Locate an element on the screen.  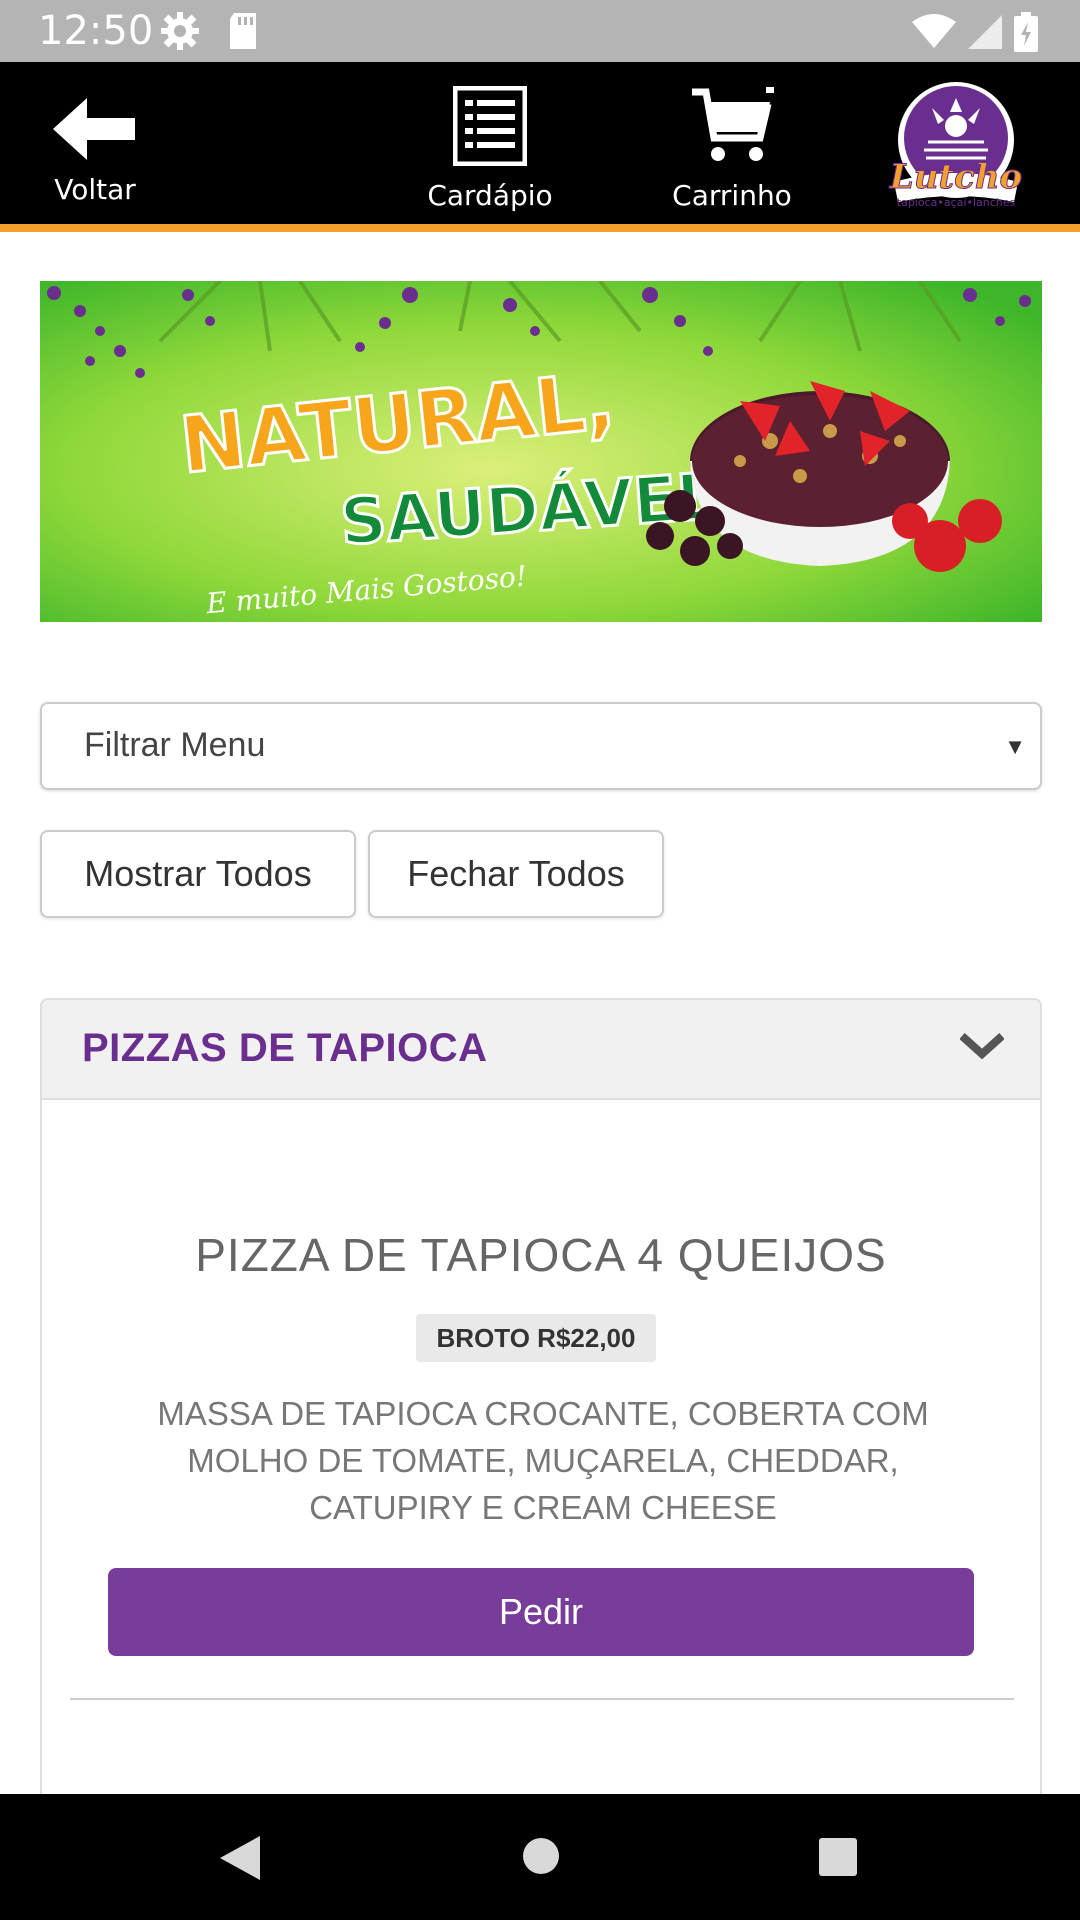
battery-icon is located at coordinates (1026, 34).